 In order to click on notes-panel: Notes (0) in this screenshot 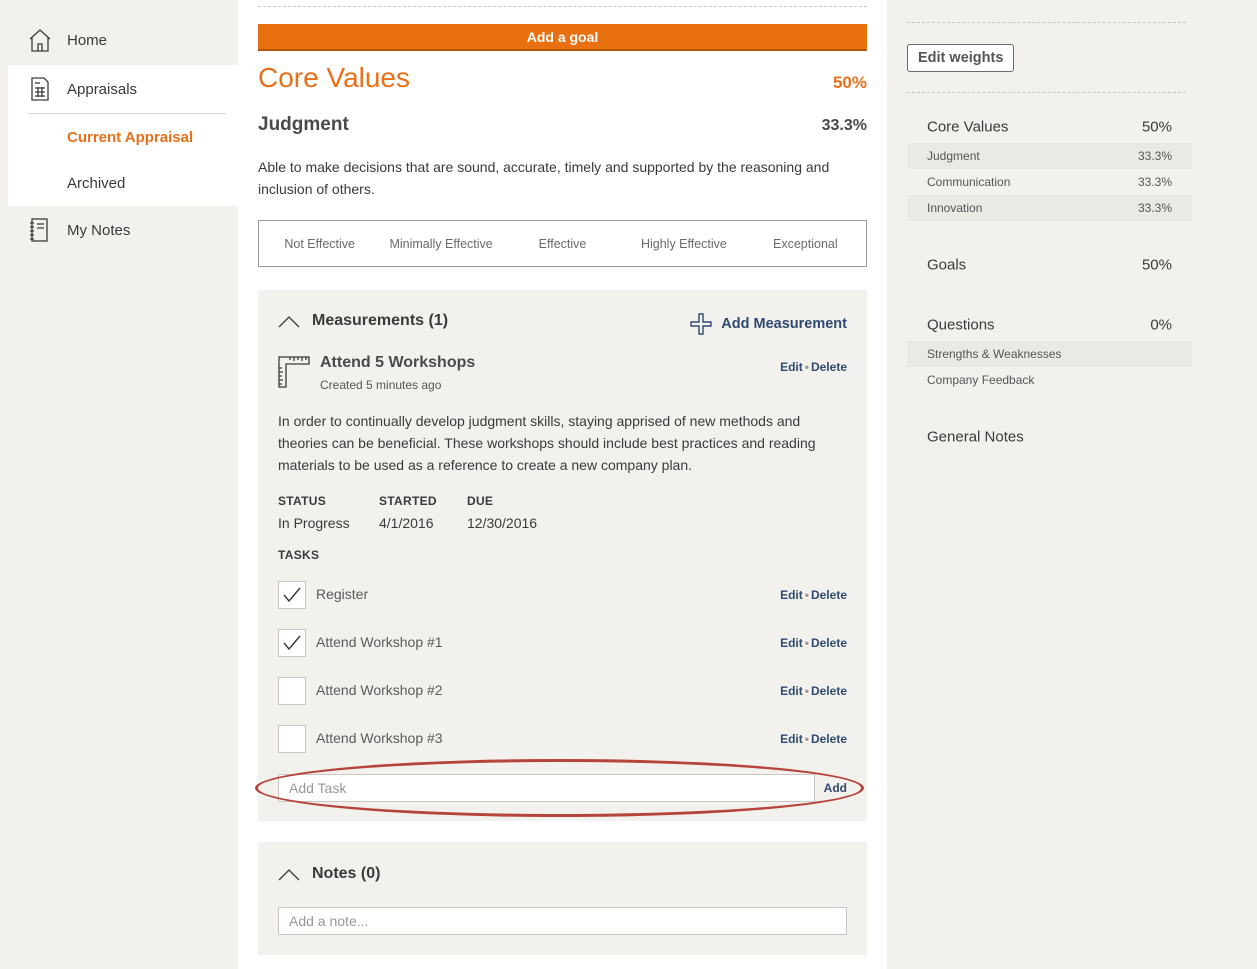, I will do `click(562, 898)`.